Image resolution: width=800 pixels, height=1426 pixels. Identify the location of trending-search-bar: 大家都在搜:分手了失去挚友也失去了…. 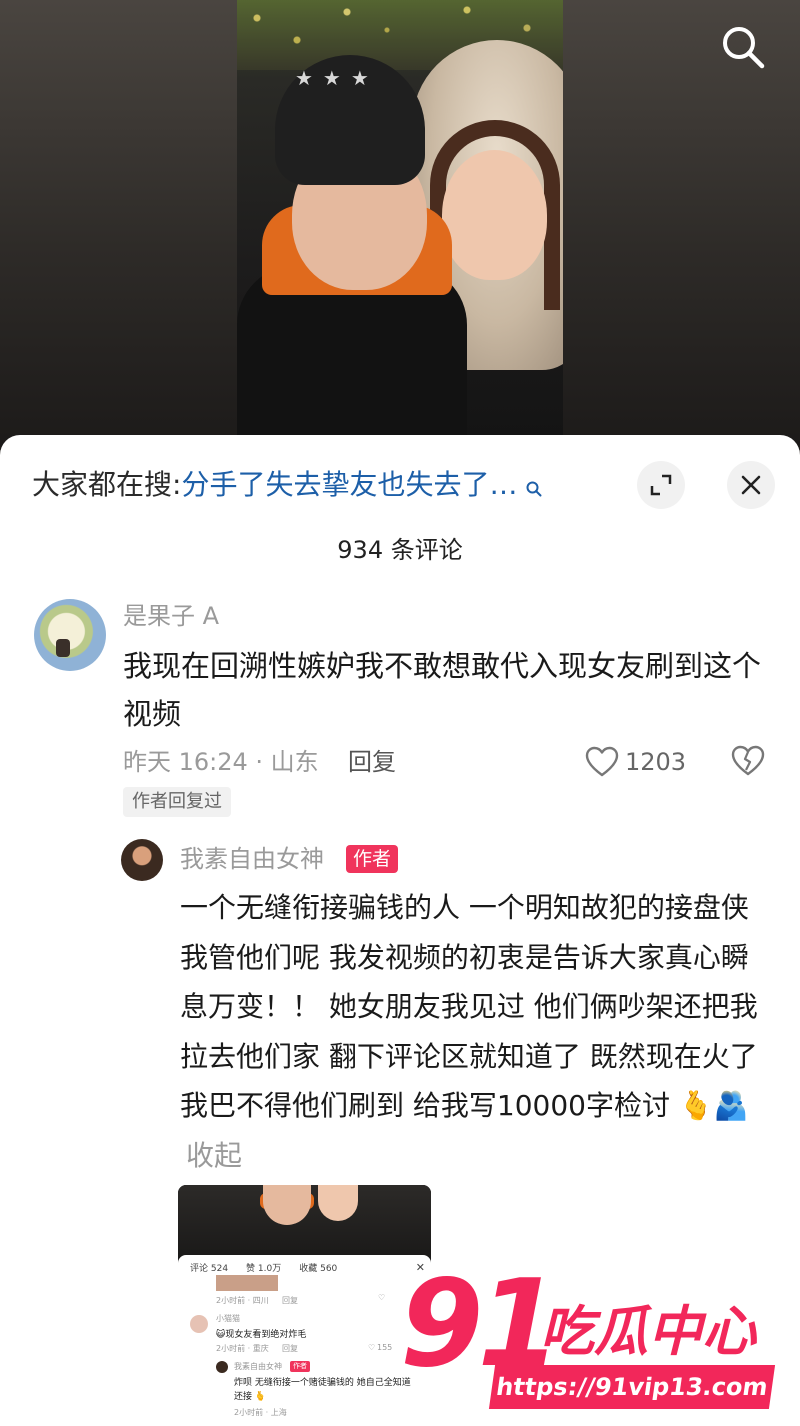
(322, 485).